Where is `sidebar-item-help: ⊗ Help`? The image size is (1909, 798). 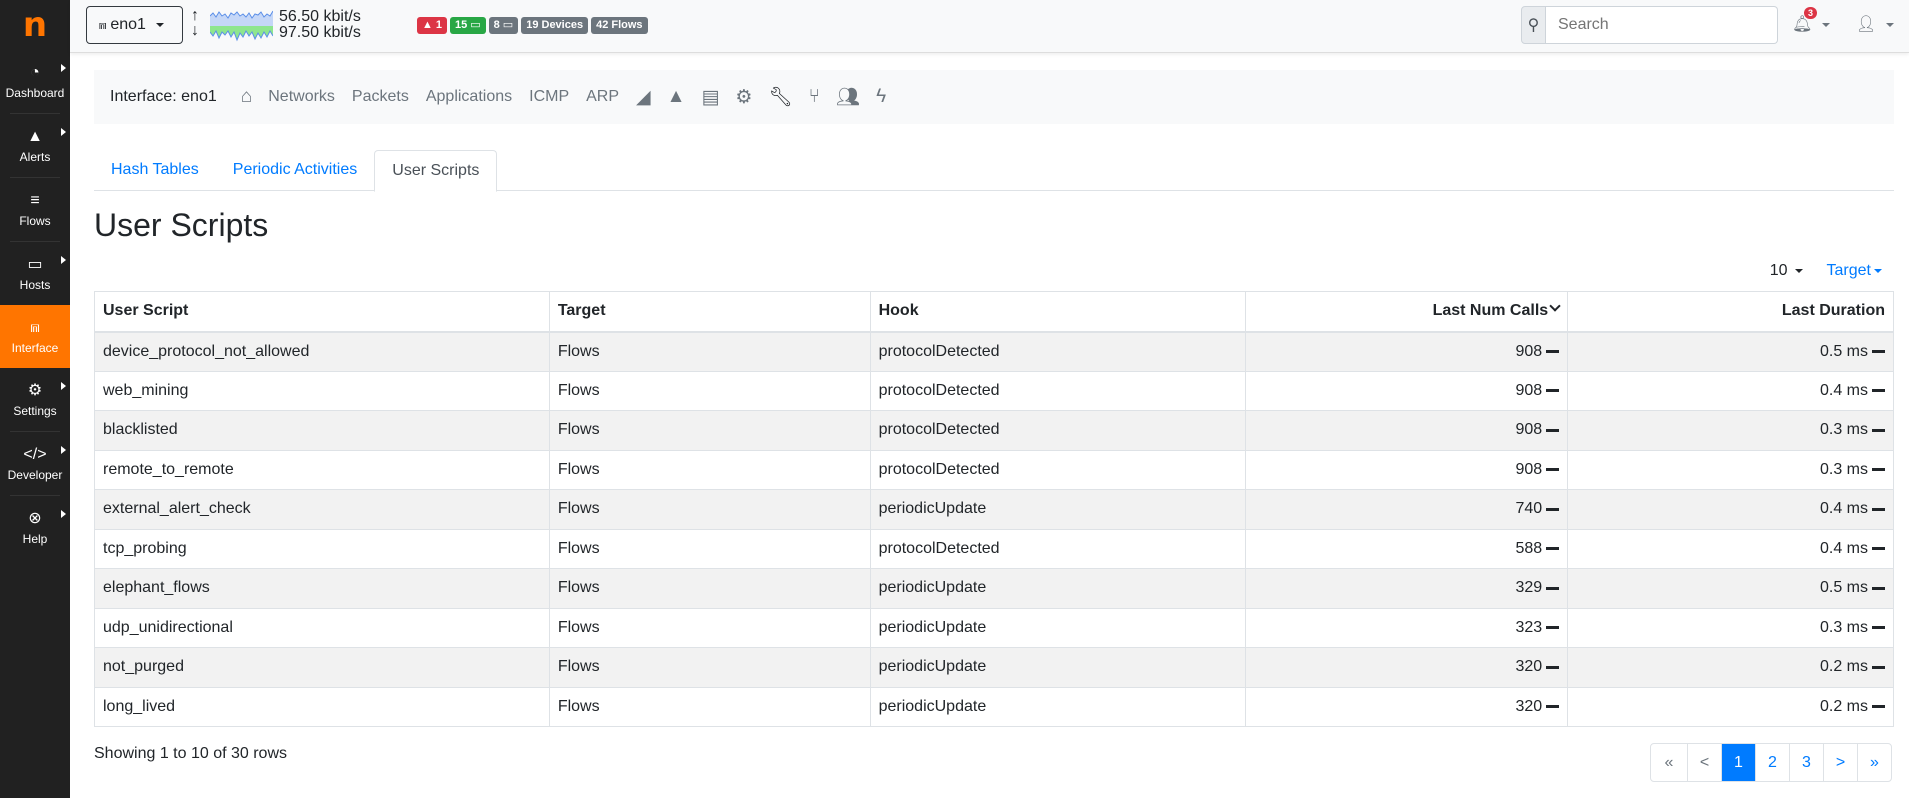 sidebar-item-help: ⊗ Help is located at coordinates (35, 527).